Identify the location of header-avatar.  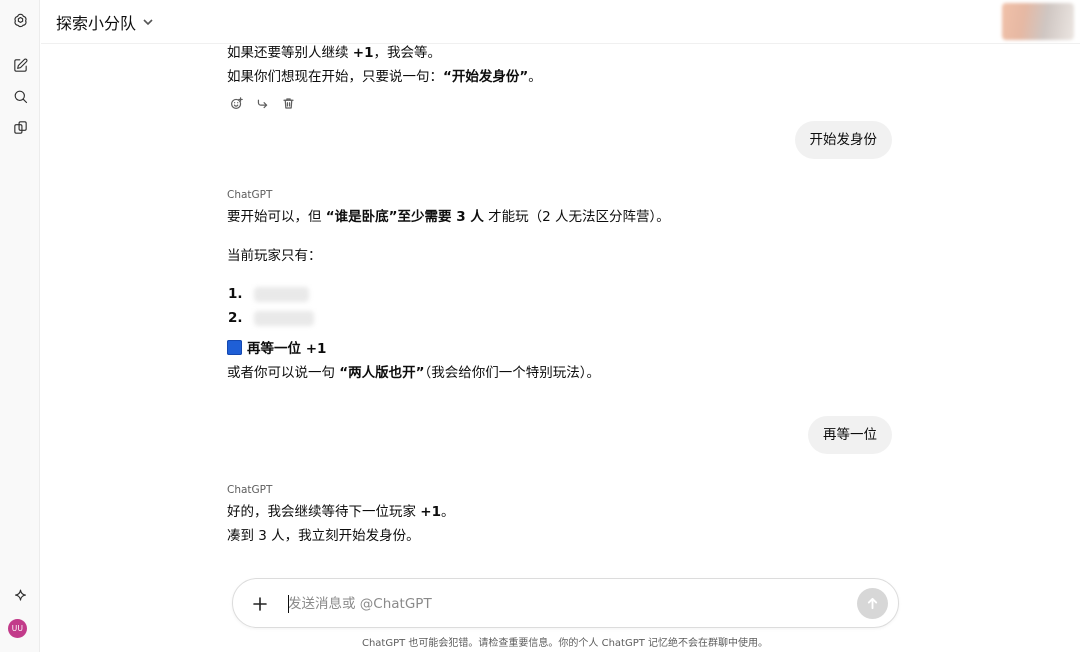
(1038, 21).